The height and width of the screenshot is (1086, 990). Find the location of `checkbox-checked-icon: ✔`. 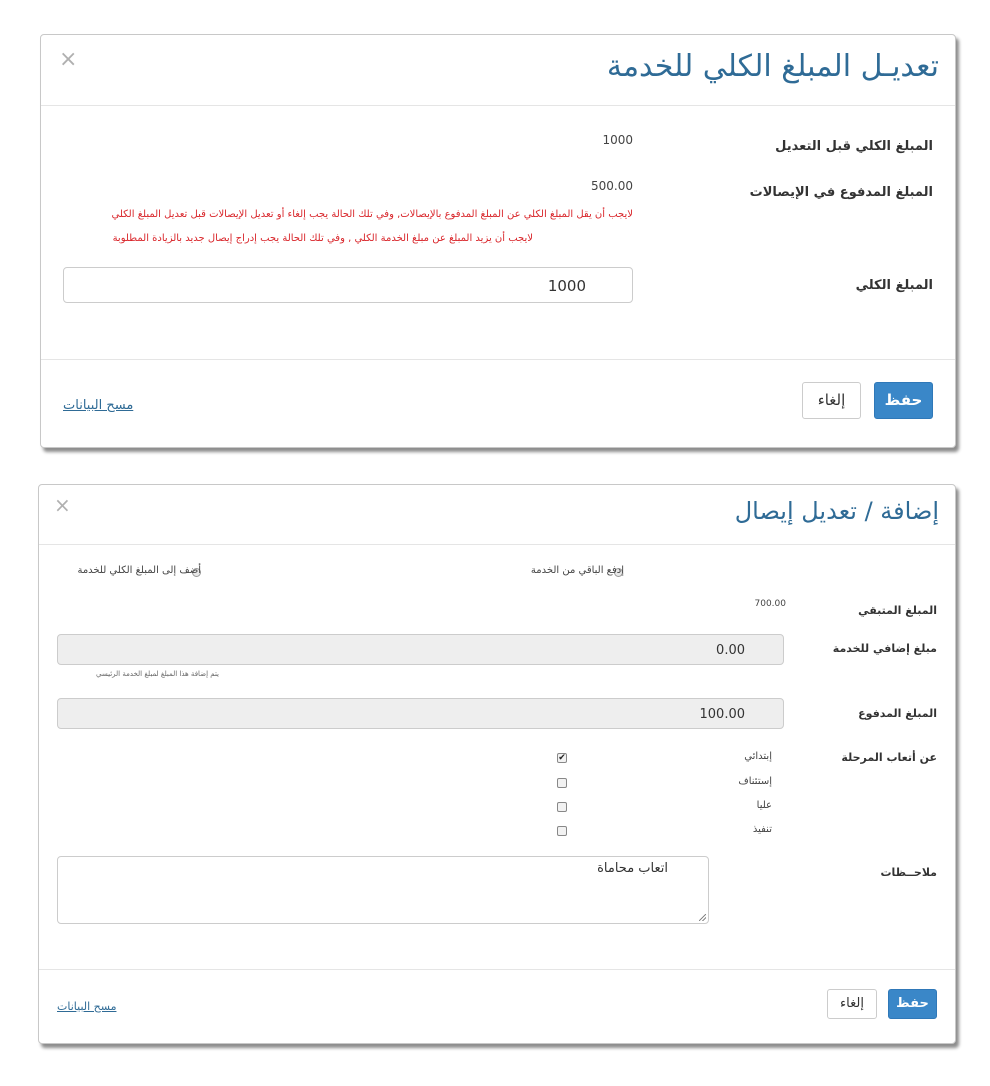

checkbox-checked-icon: ✔ is located at coordinates (562, 758).